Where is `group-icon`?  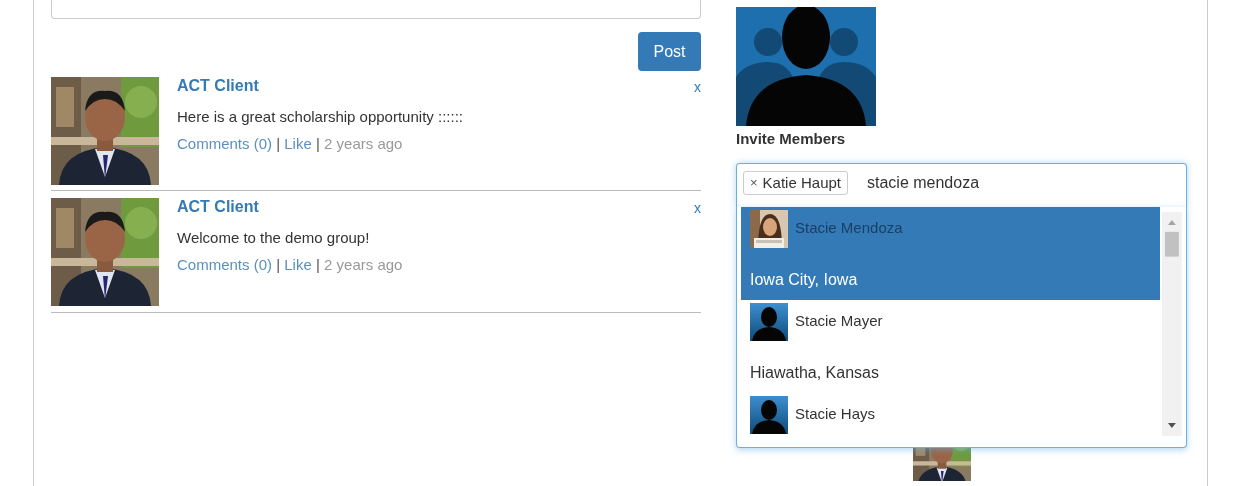 group-icon is located at coordinates (806, 66).